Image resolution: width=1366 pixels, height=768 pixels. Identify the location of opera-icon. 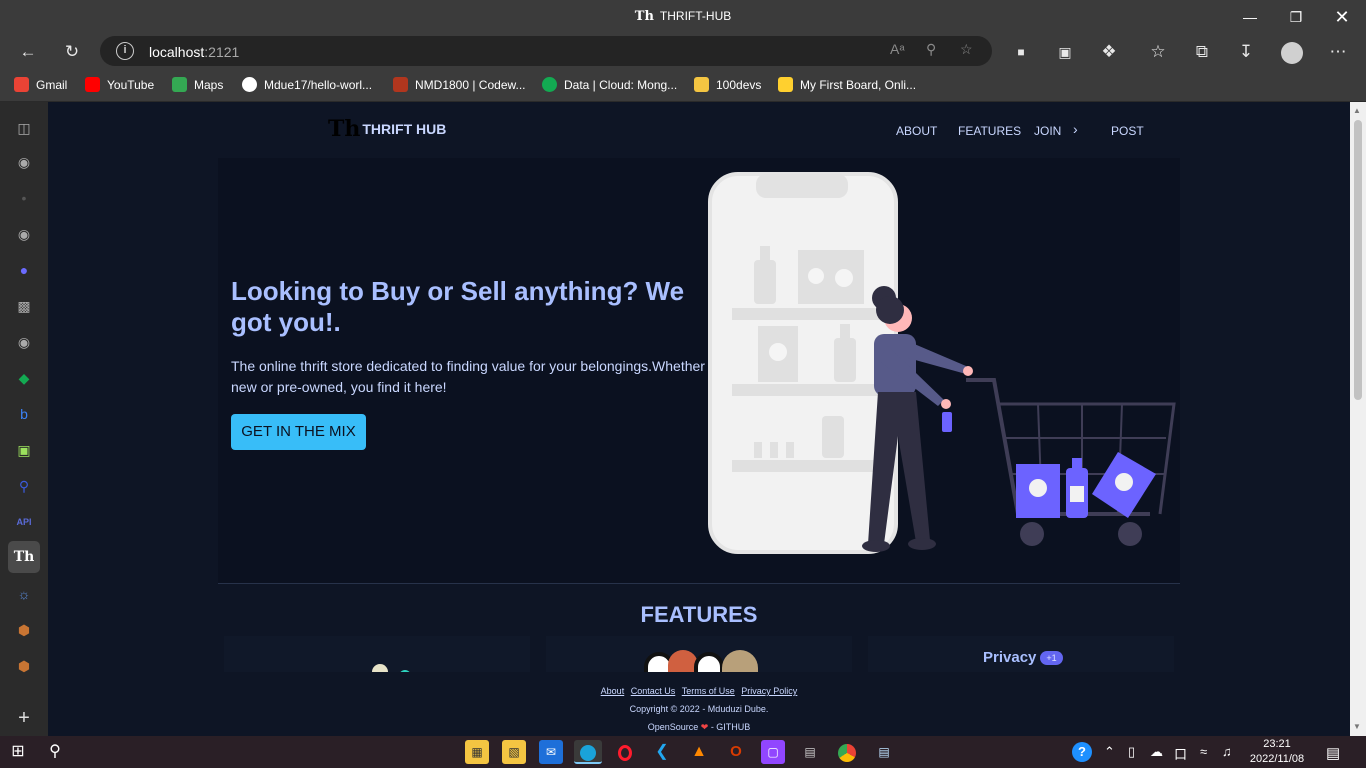
(625, 752).